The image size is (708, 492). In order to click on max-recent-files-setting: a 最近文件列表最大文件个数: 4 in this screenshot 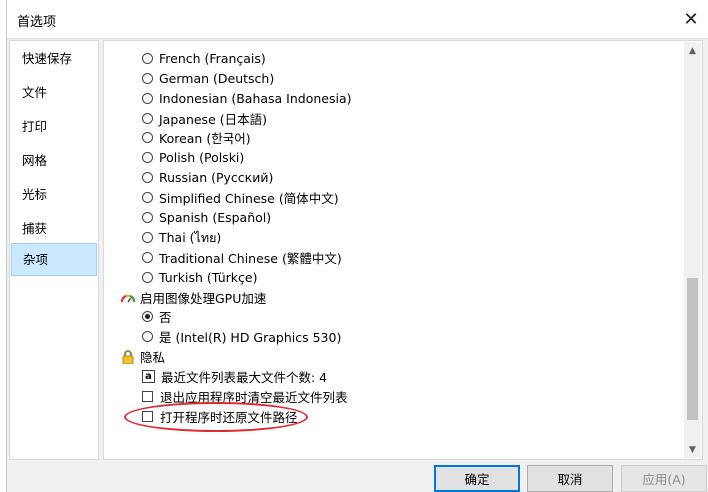, I will do `click(234, 376)`.